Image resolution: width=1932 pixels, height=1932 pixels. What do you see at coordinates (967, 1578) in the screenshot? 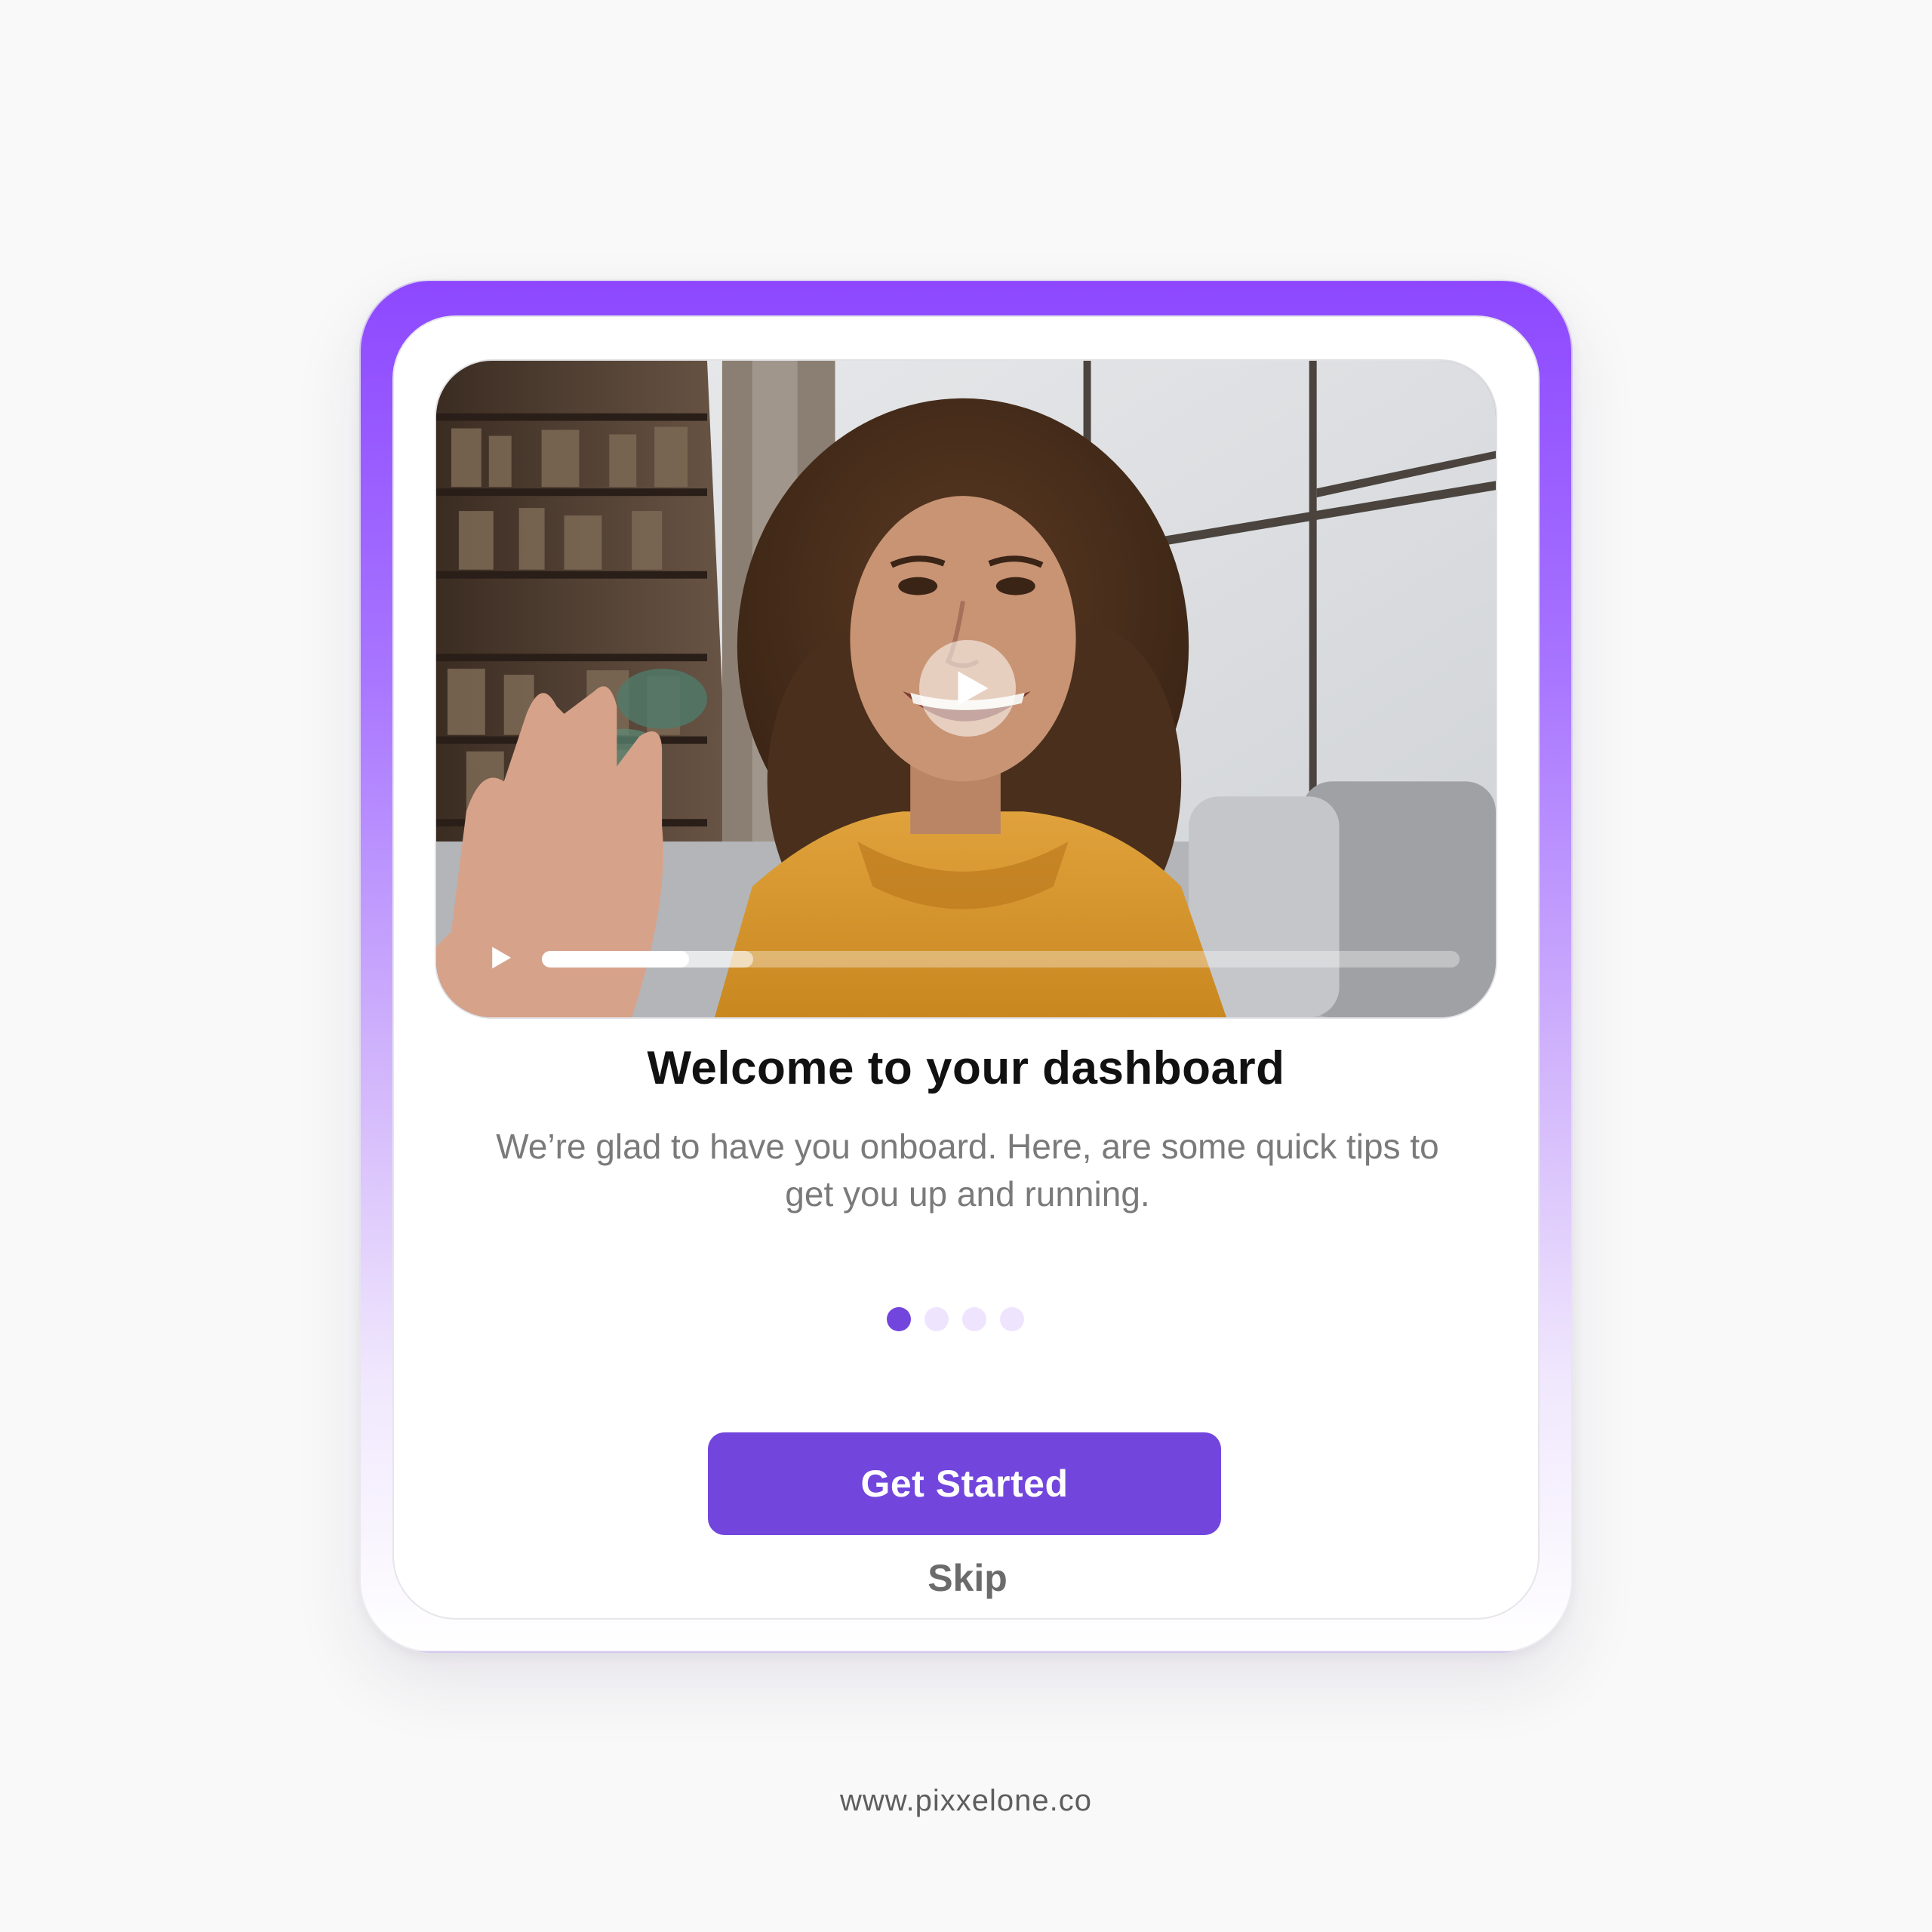
I see `skip-link: Skip` at bounding box center [967, 1578].